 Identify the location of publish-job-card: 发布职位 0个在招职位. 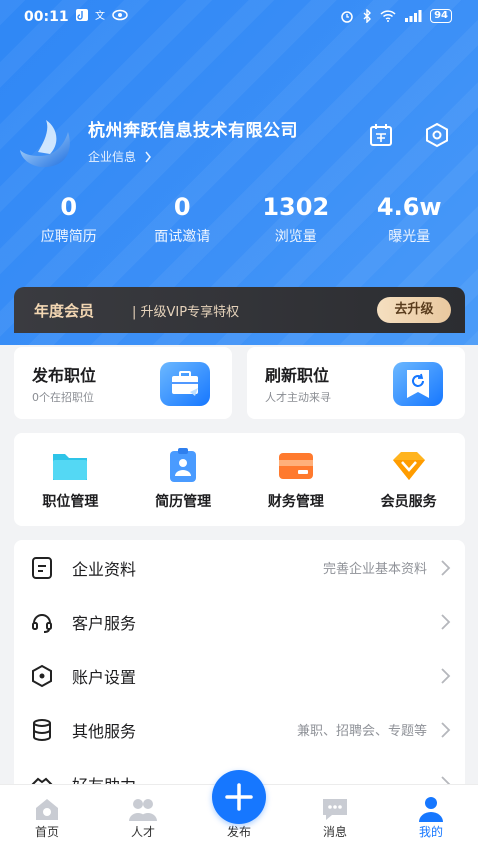
(123, 383).